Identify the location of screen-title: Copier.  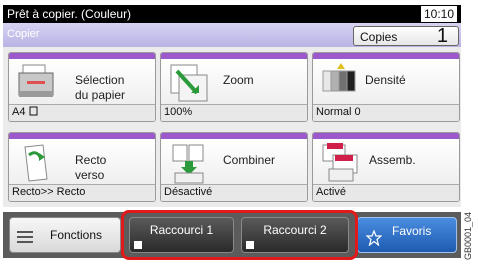
(23, 34).